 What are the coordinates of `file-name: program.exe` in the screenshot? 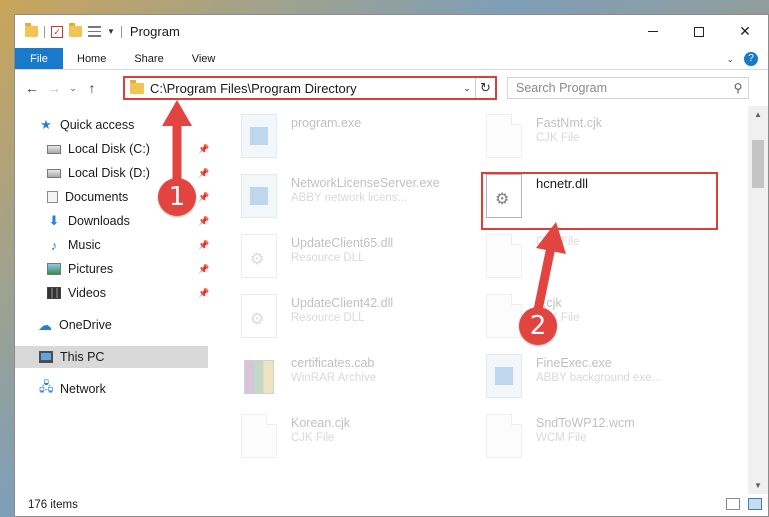 It's located at (326, 123).